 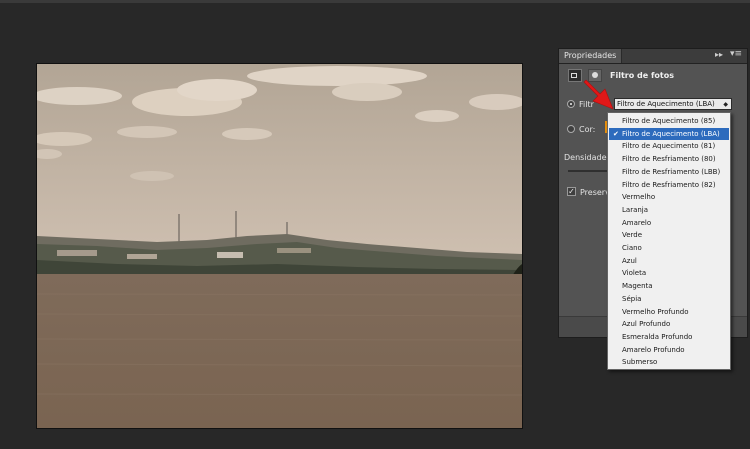 I want to click on preserve-checkbox: ✓, so click(x=571, y=191).